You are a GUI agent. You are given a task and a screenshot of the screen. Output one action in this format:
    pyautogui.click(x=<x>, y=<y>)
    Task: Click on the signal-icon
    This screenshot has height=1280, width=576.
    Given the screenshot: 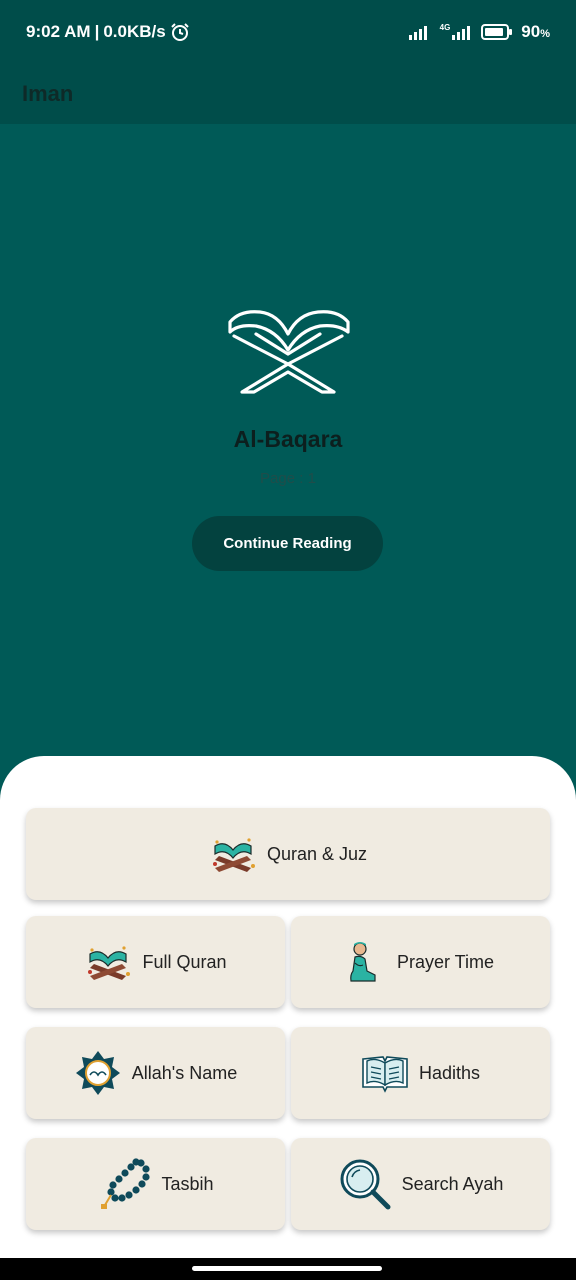 What is the action you would take?
    pyautogui.click(x=417, y=33)
    